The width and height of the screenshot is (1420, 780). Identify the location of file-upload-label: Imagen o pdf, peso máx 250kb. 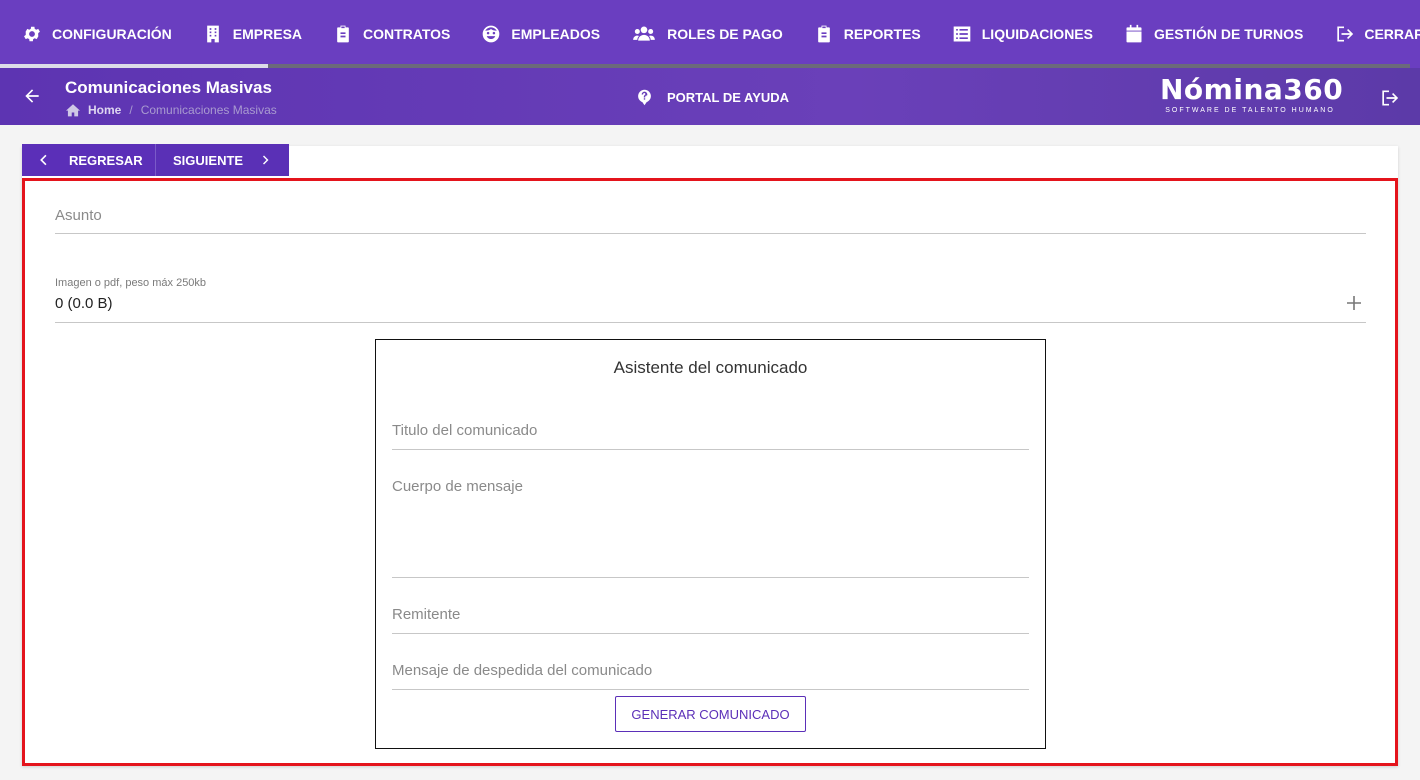
(131, 283).